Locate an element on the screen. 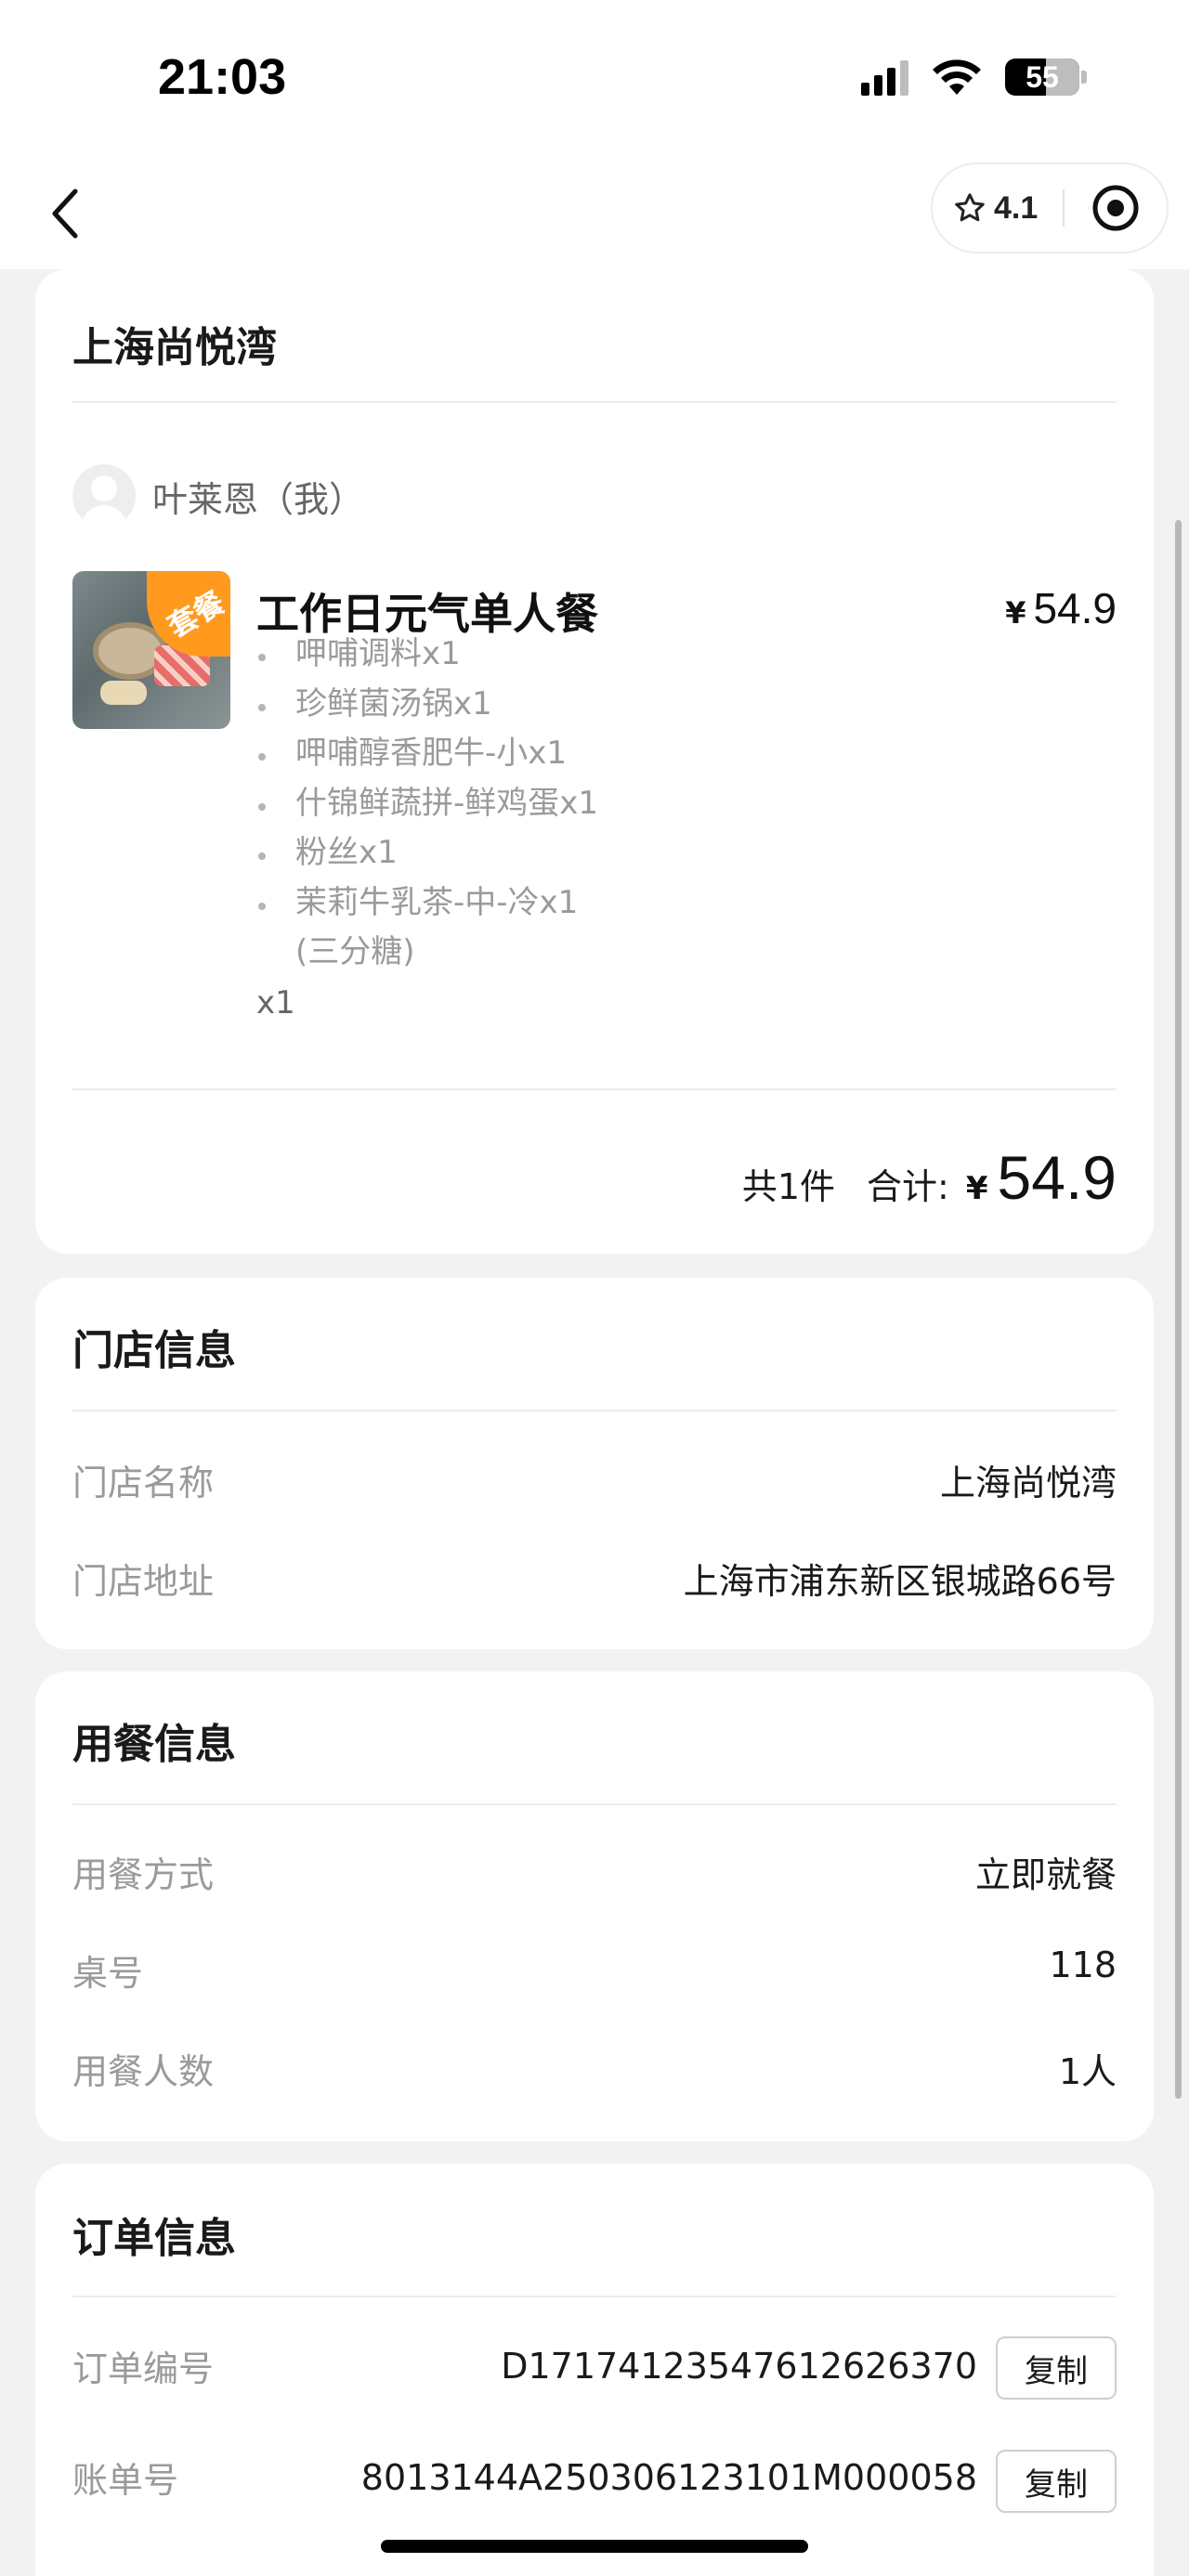  product-price: ¥ 54.9 is located at coordinates (1061, 608).